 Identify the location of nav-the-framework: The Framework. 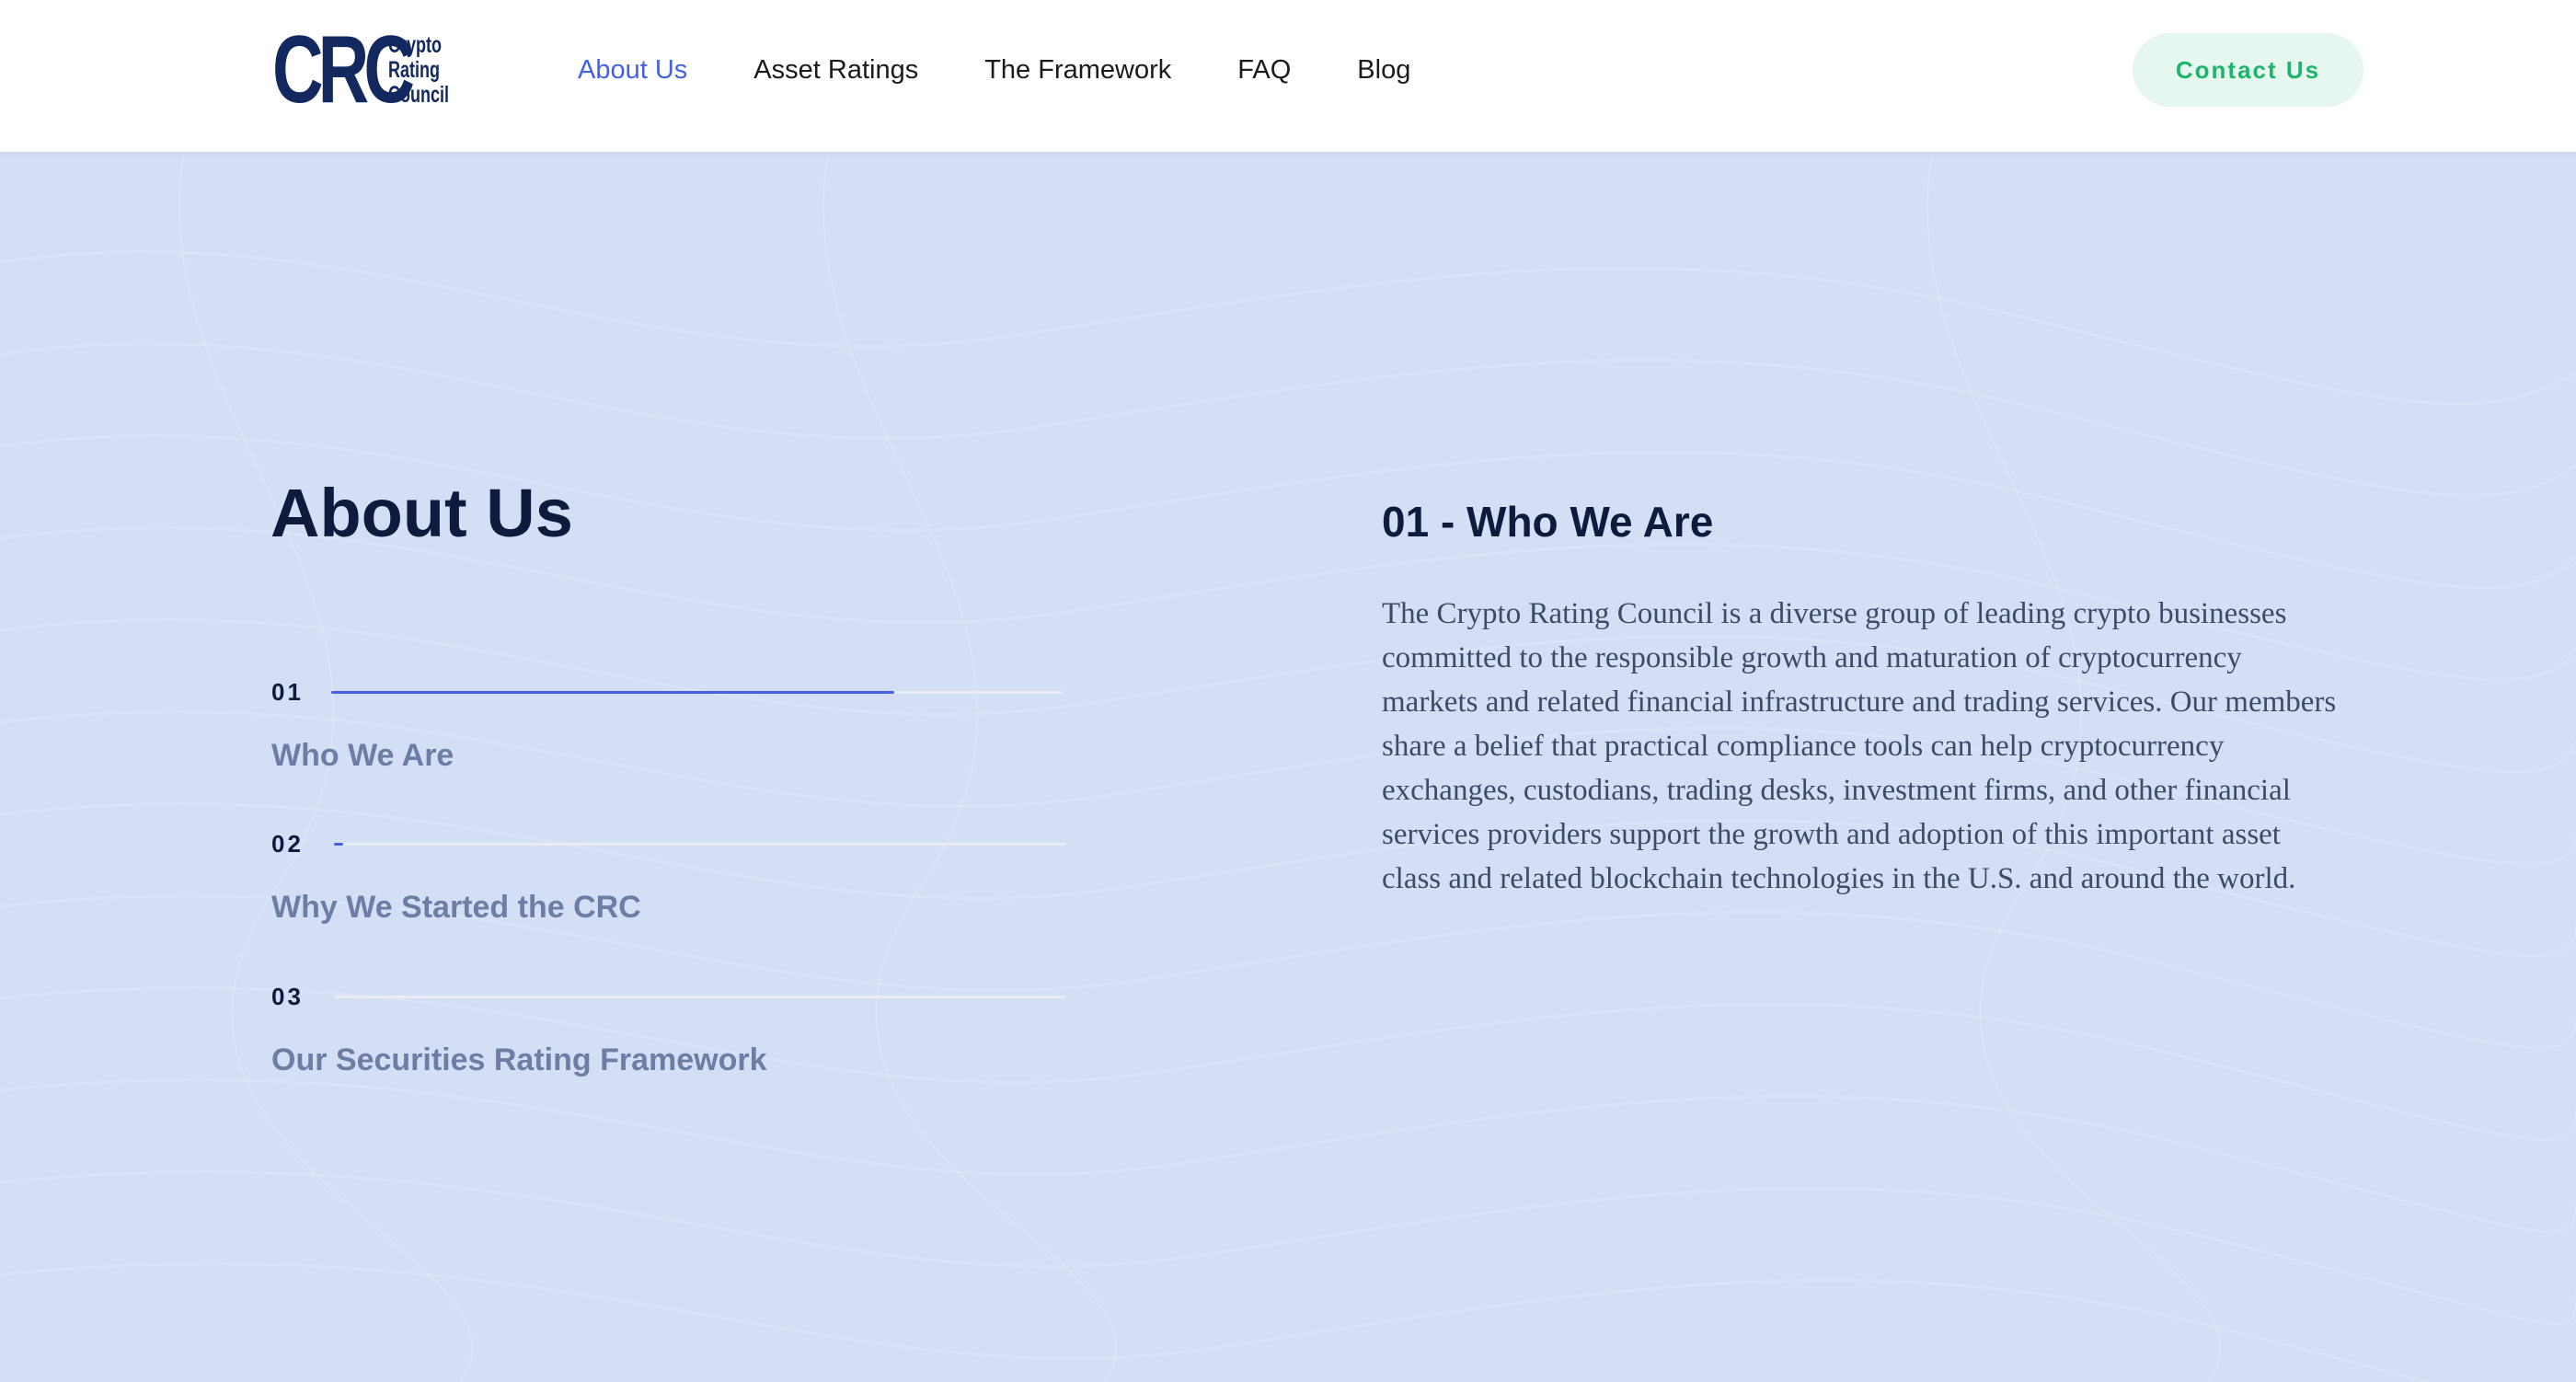
(1077, 70).